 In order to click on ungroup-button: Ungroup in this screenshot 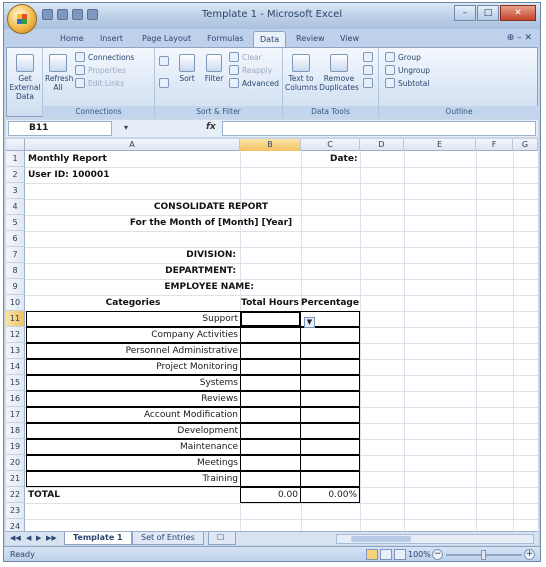, I will do `click(407, 70)`.